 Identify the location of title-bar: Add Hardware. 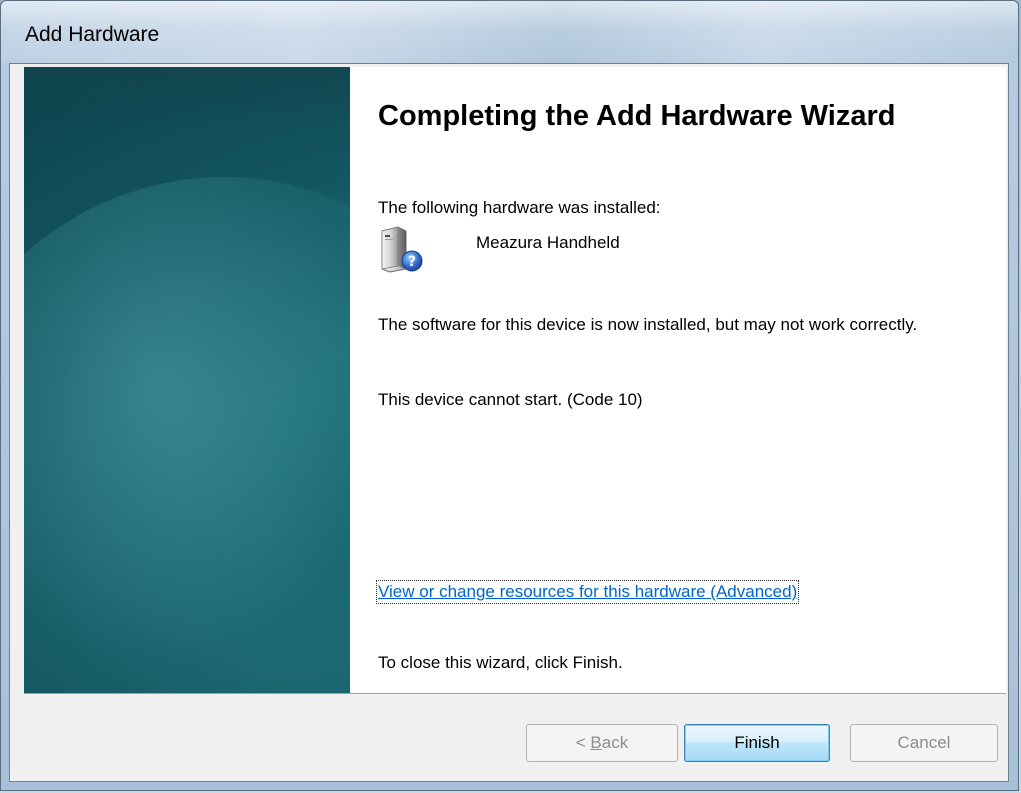
(509, 32).